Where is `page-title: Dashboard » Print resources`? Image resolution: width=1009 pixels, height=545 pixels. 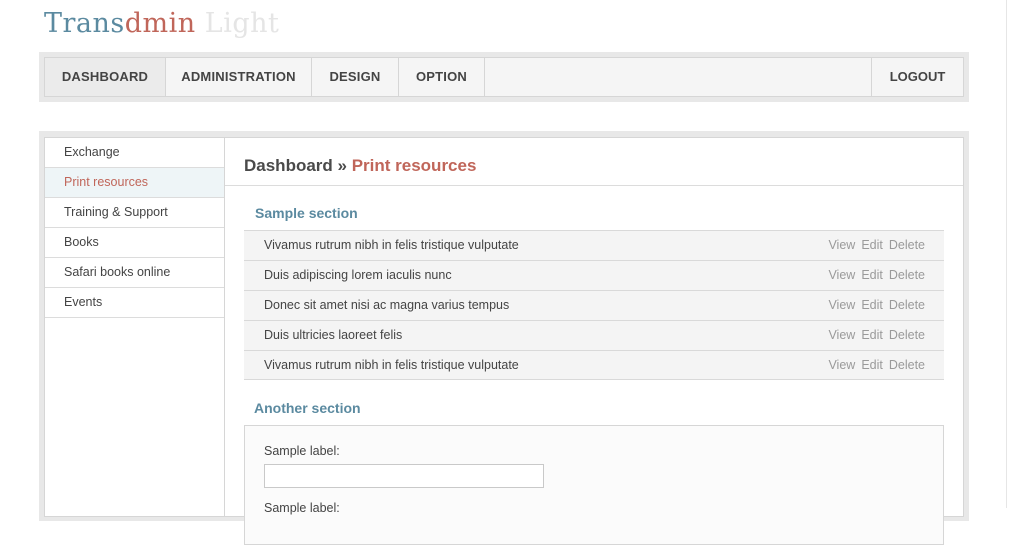
page-title: Dashboard » Print resources is located at coordinates (360, 166).